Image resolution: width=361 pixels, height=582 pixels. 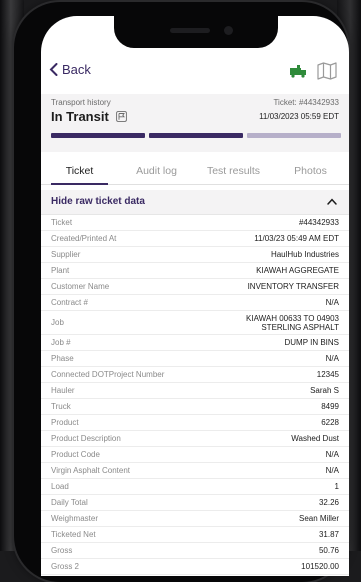 What do you see at coordinates (233, 171) in the screenshot?
I see `tab-test-results: Test results` at bounding box center [233, 171].